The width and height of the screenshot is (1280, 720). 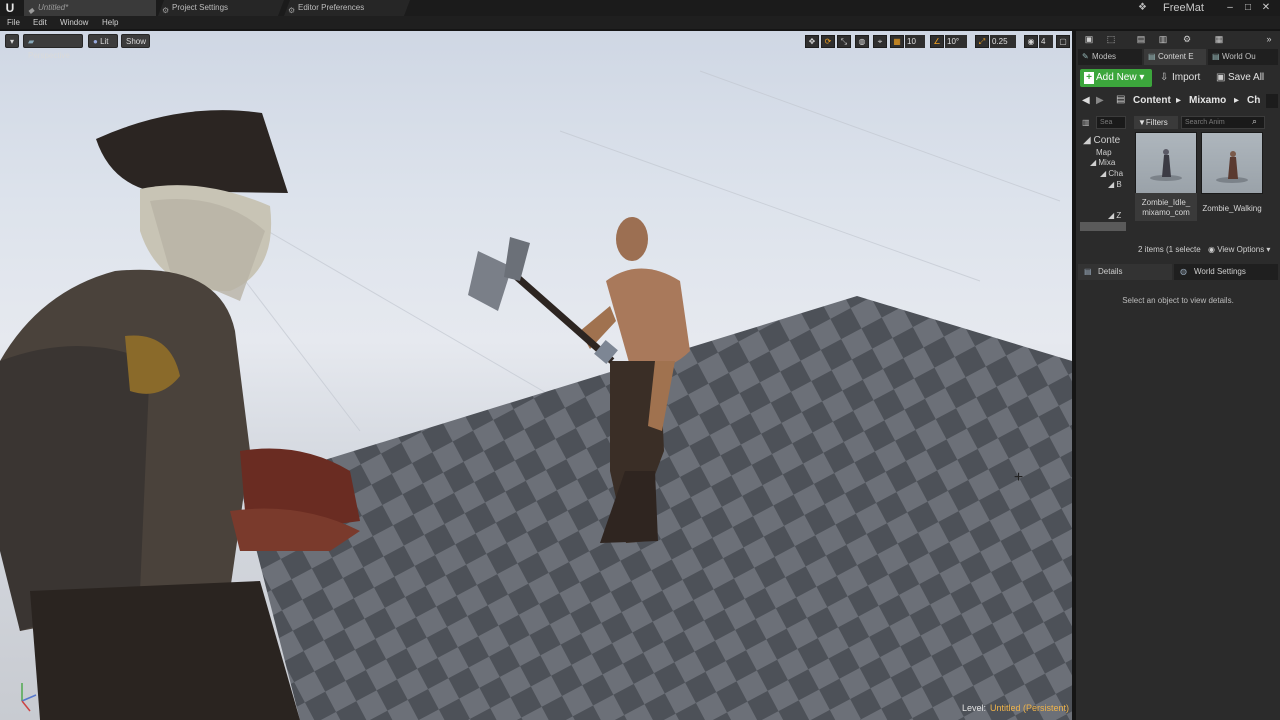 What do you see at coordinates (29, 697) in the screenshot?
I see `axis-gizmo` at bounding box center [29, 697].